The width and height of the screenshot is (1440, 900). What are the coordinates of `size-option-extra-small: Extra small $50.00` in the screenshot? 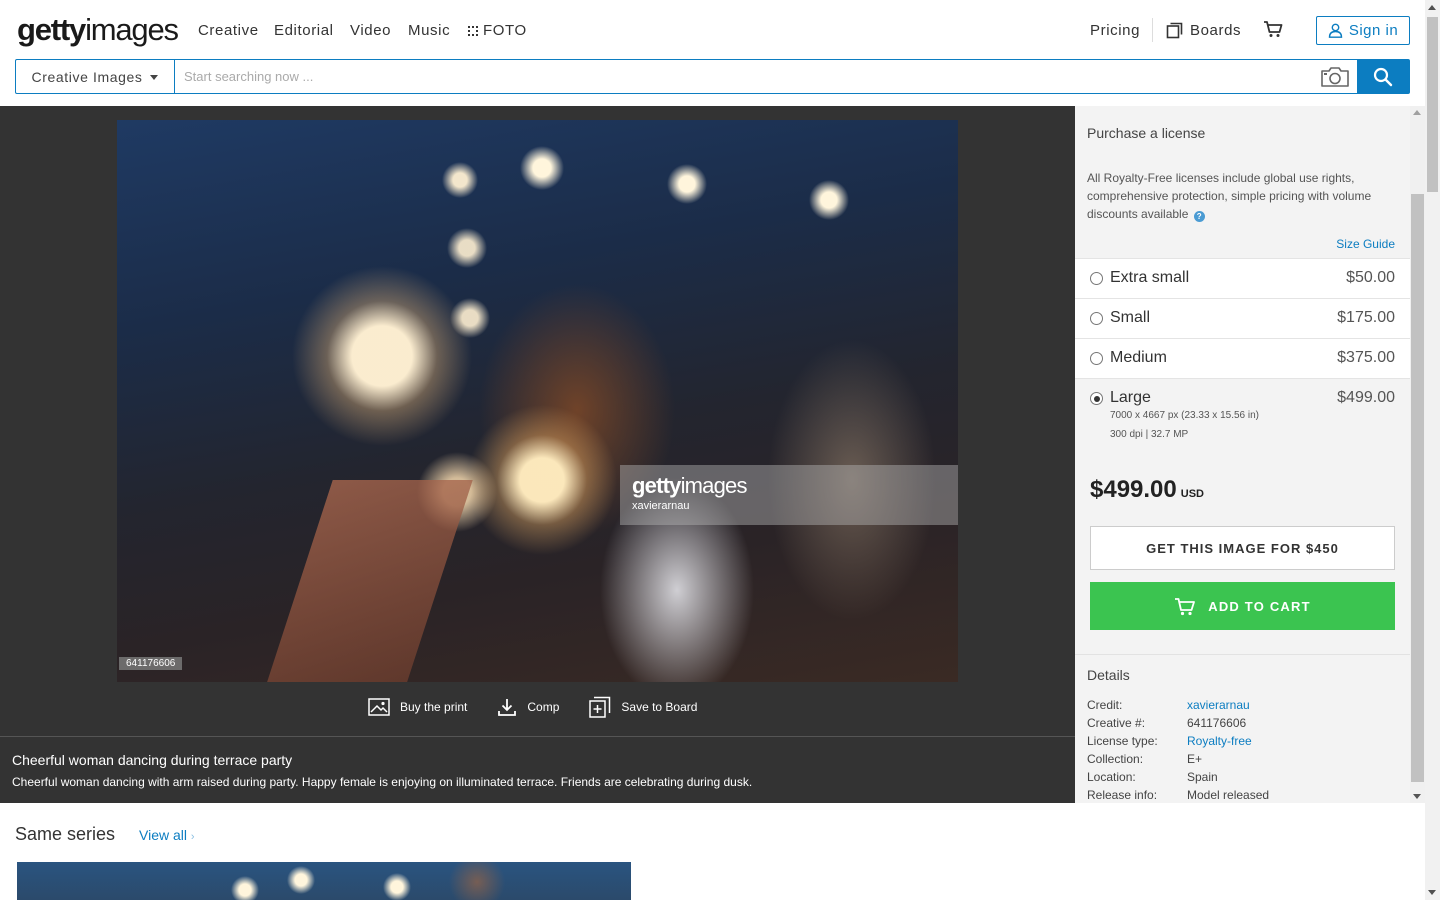 It's located at (1242, 278).